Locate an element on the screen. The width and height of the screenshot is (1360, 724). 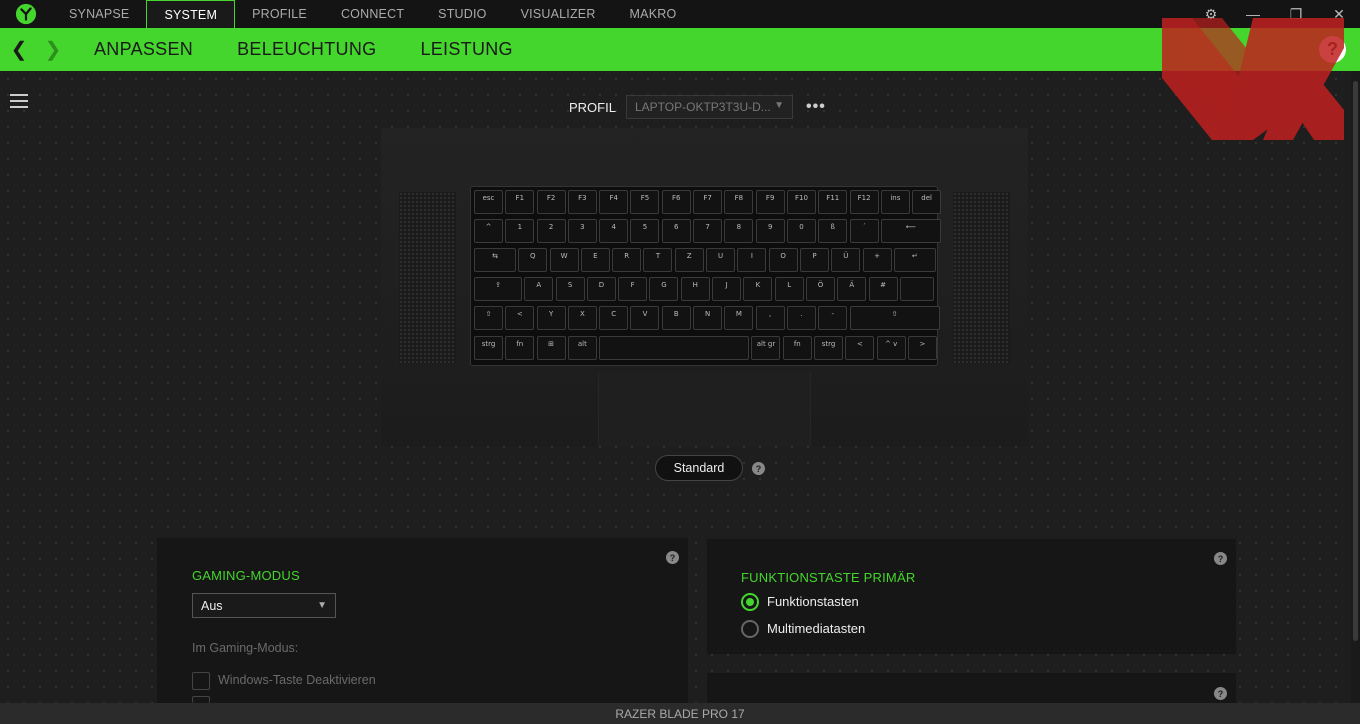
key: V is located at coordinates (645, 318).